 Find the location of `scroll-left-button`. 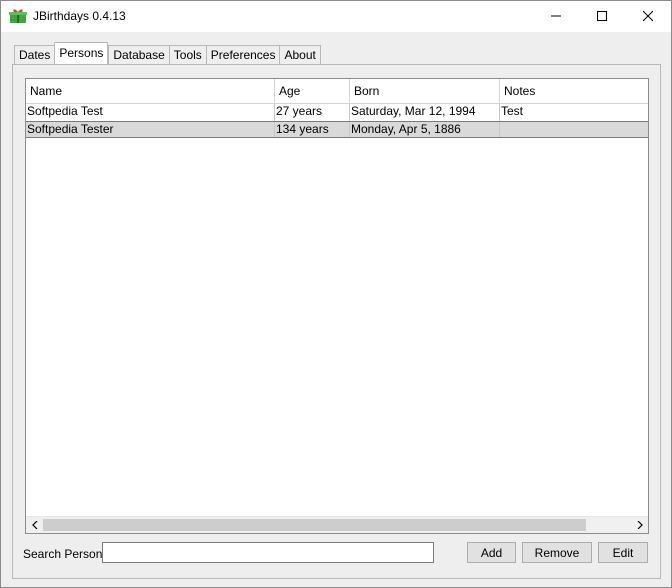

scroll-left-button is located at coordinates (34, 525).